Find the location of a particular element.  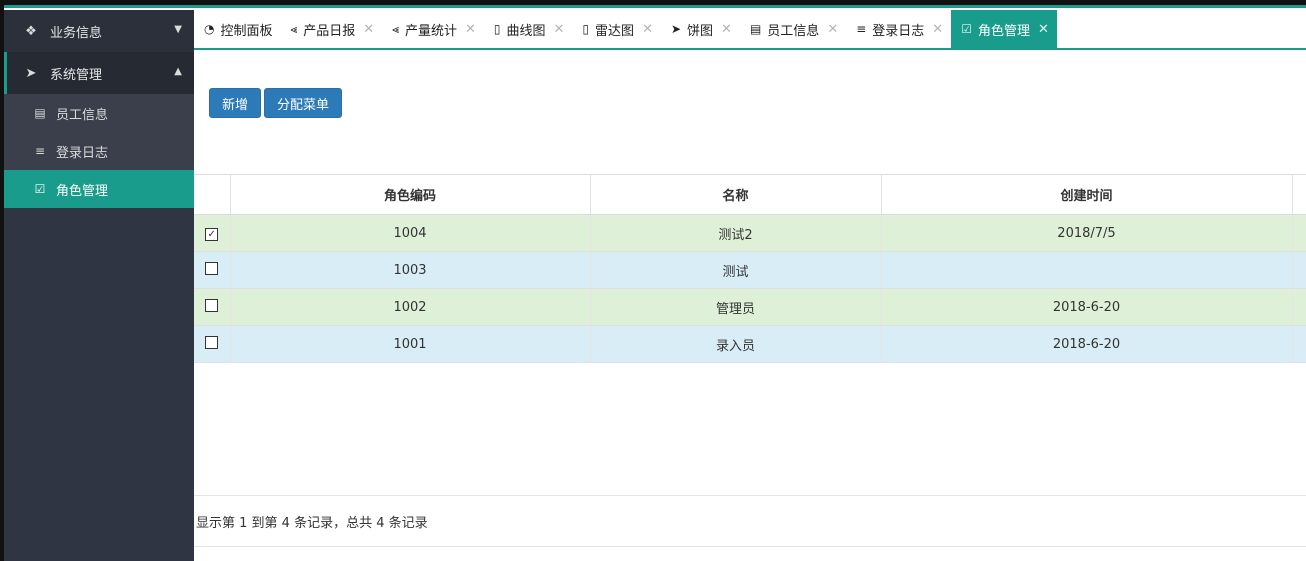

header-role-code: 角色编码 is located at coordinates (410, 195).